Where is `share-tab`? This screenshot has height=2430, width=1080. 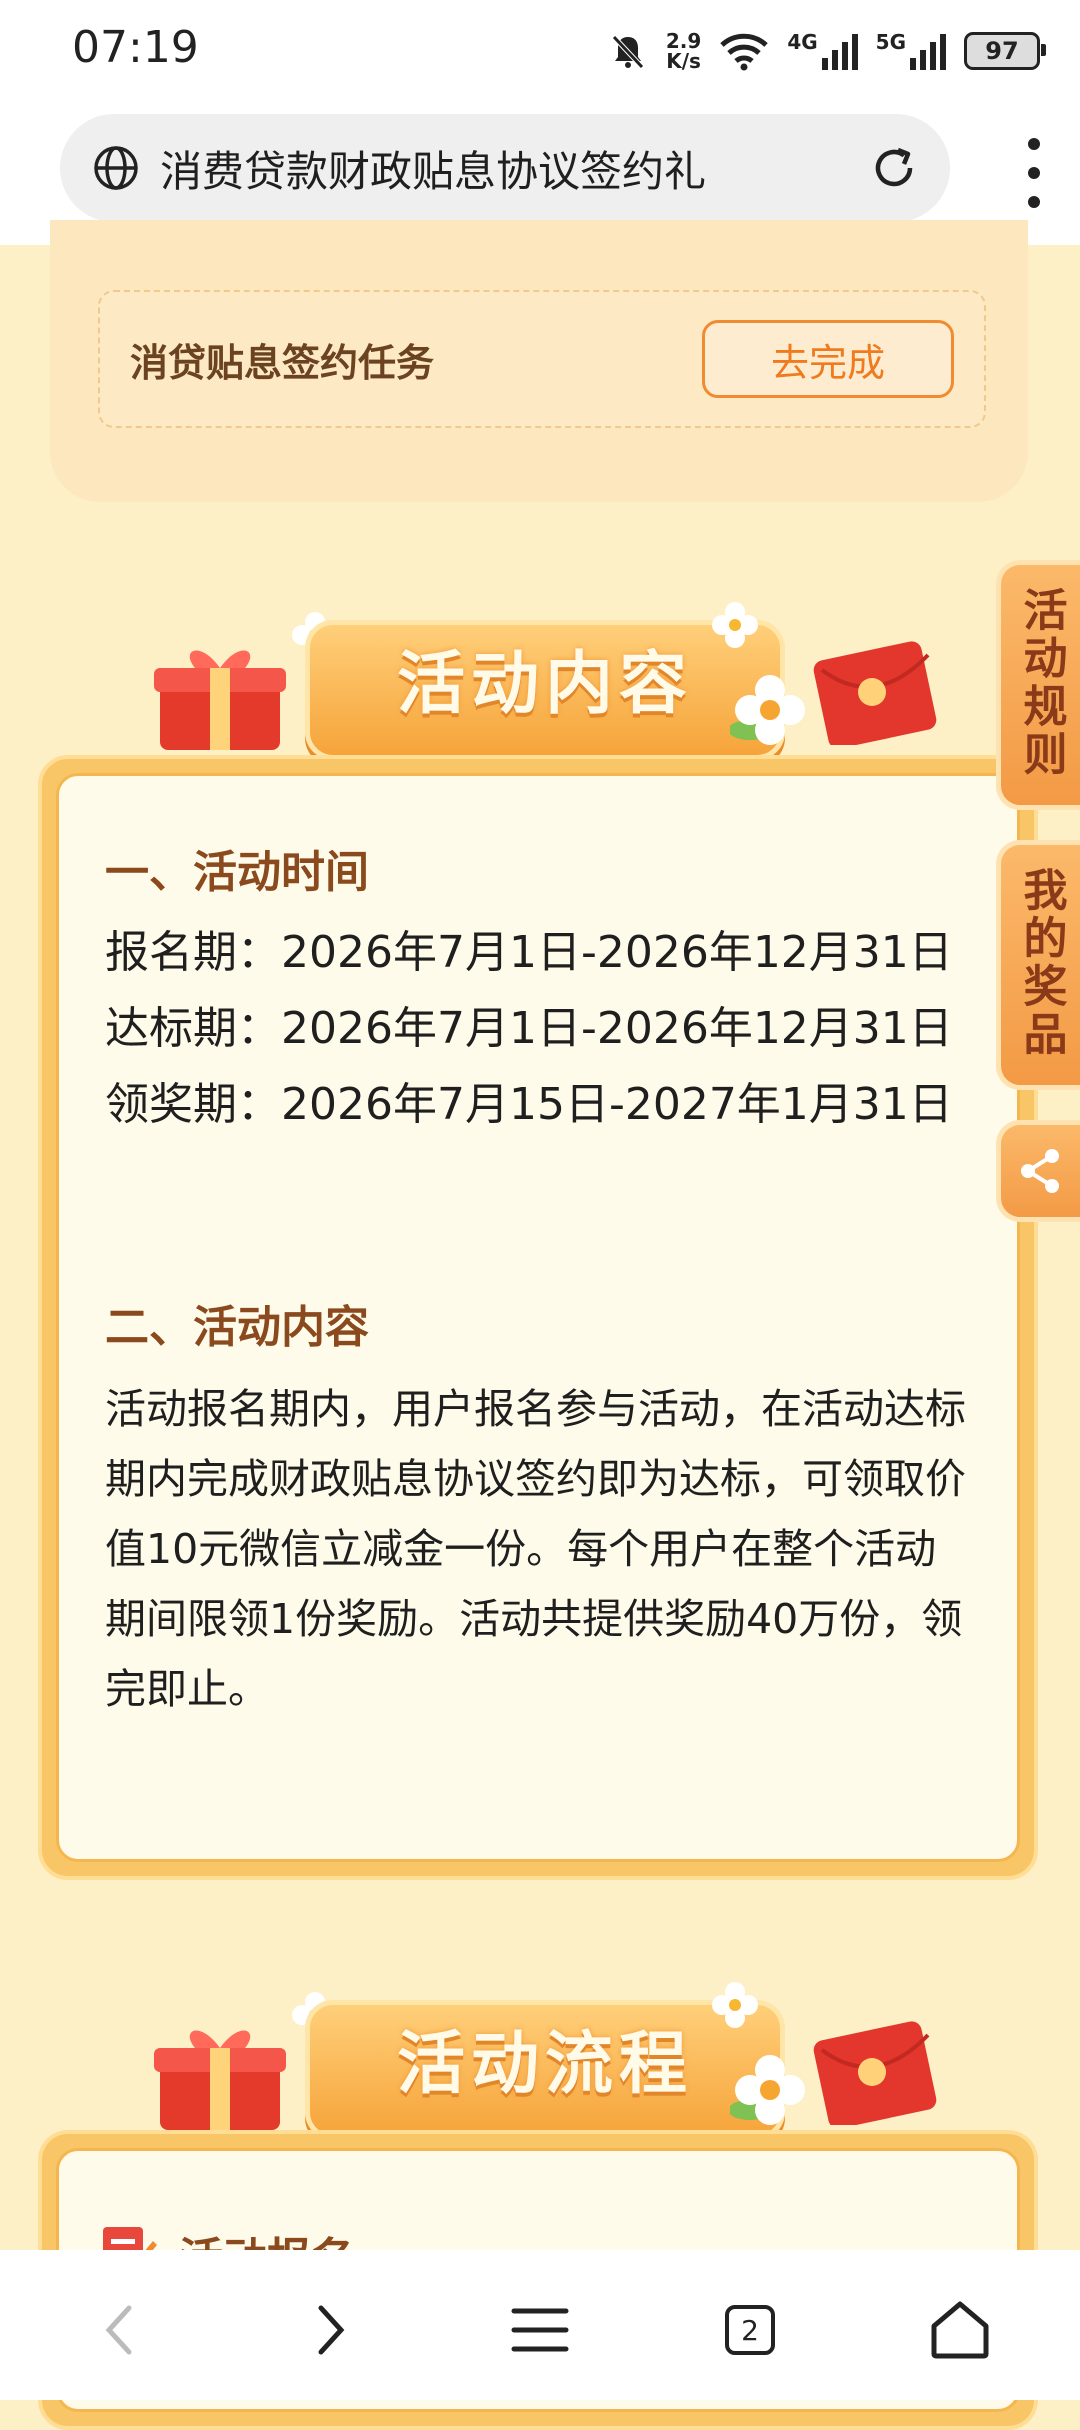 share-tab is located at coordinates (1038, 1171).